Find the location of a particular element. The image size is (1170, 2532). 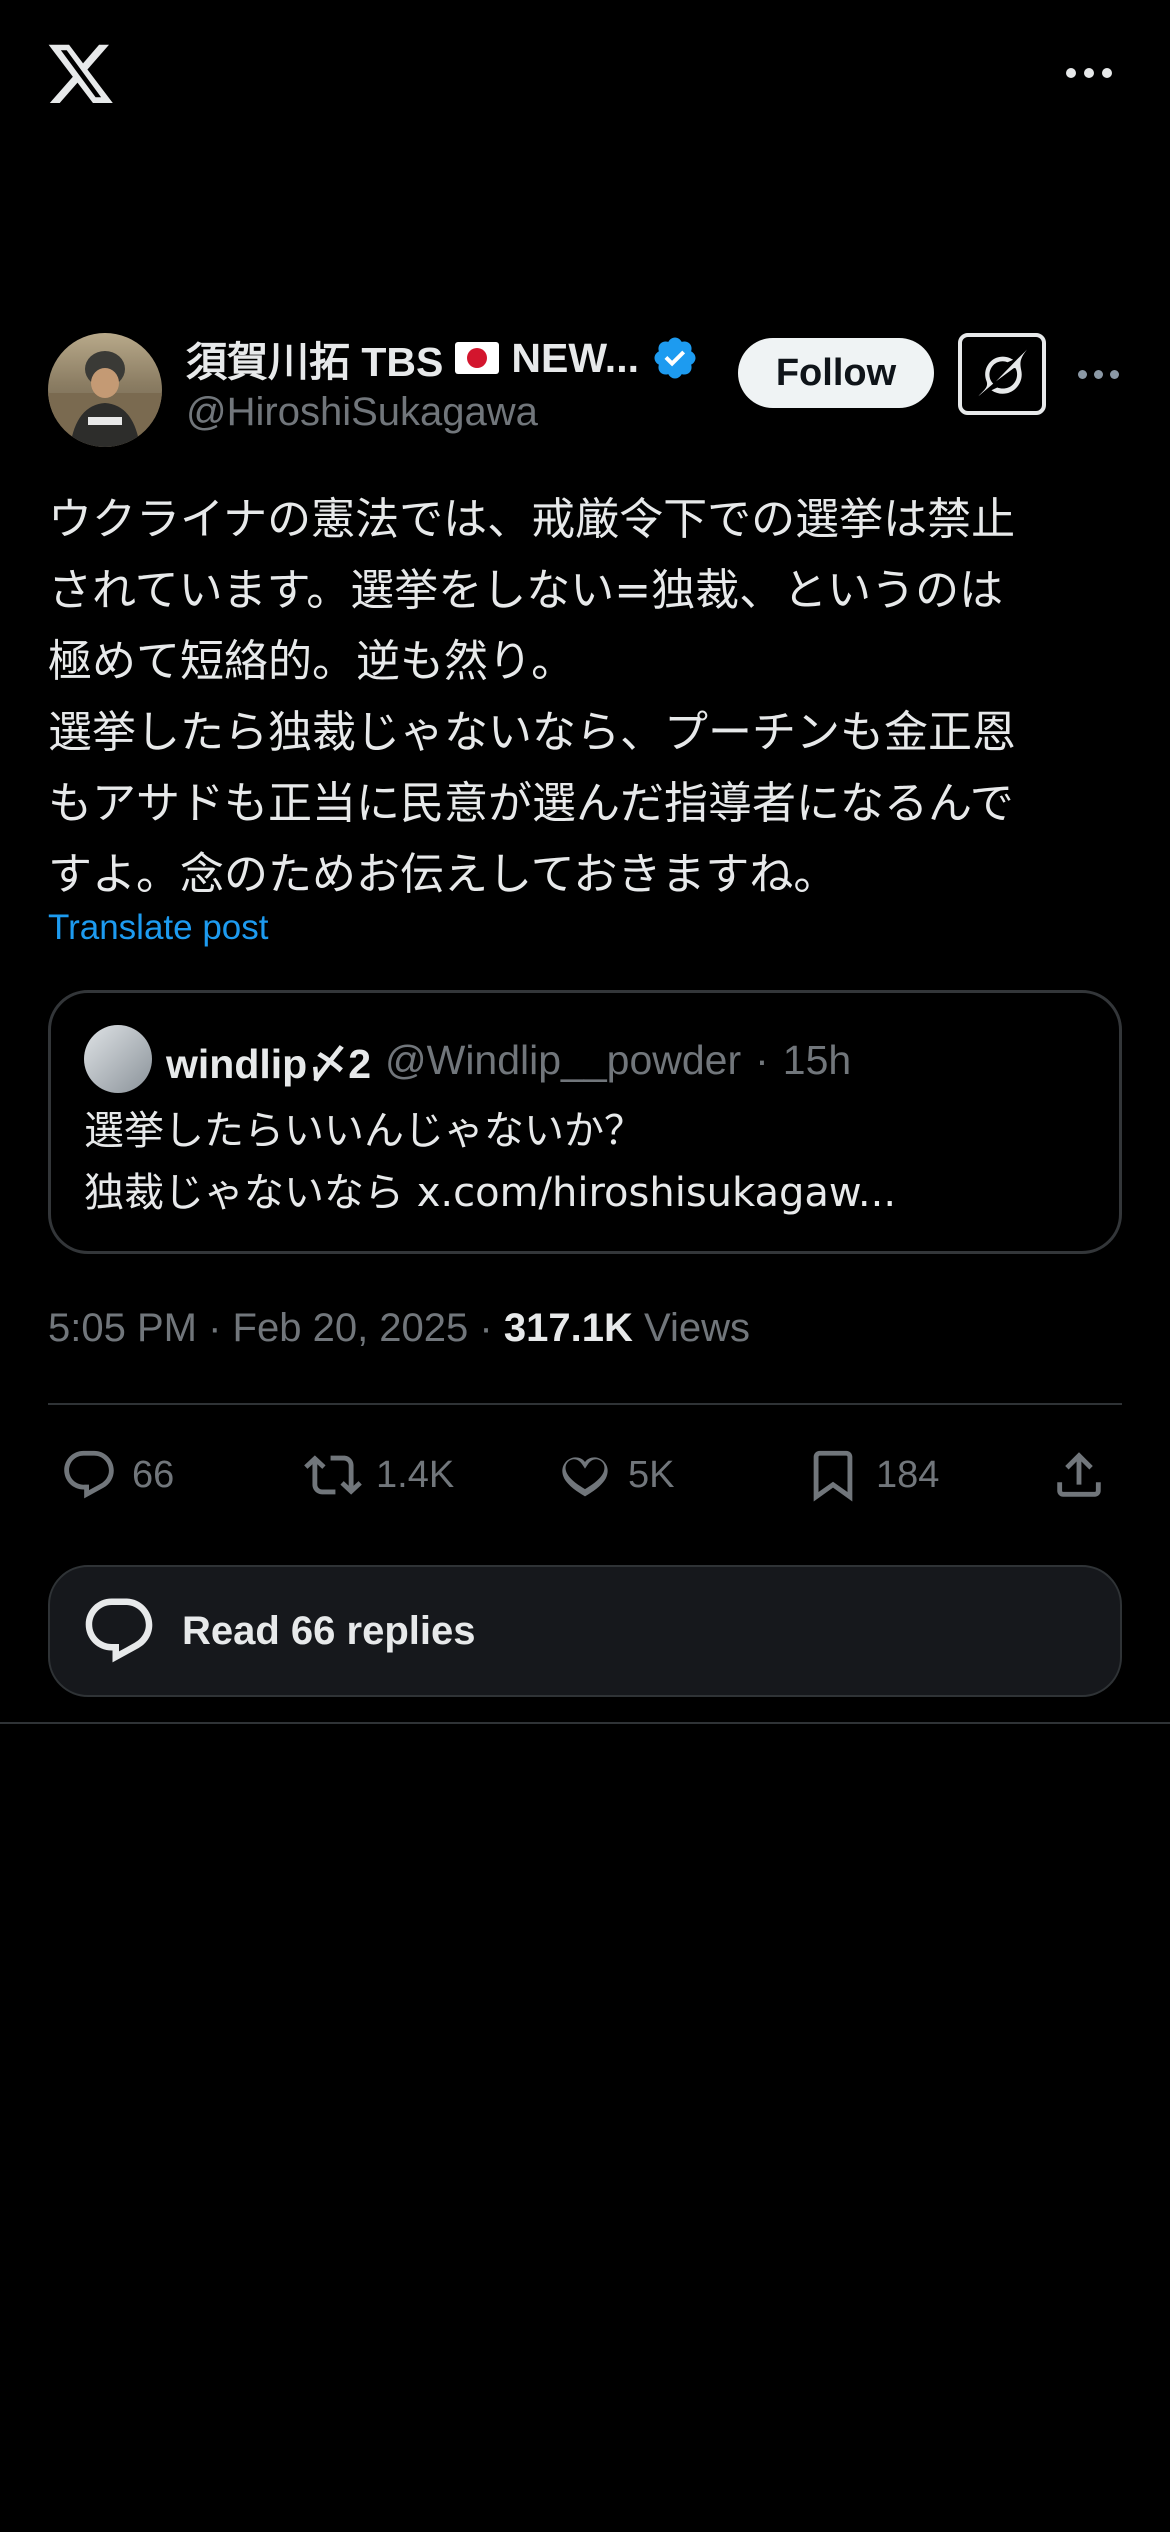

quoted-post-header: windlip〆2 @Windlip__powder · 15h is located at coordinates (508, 1060).